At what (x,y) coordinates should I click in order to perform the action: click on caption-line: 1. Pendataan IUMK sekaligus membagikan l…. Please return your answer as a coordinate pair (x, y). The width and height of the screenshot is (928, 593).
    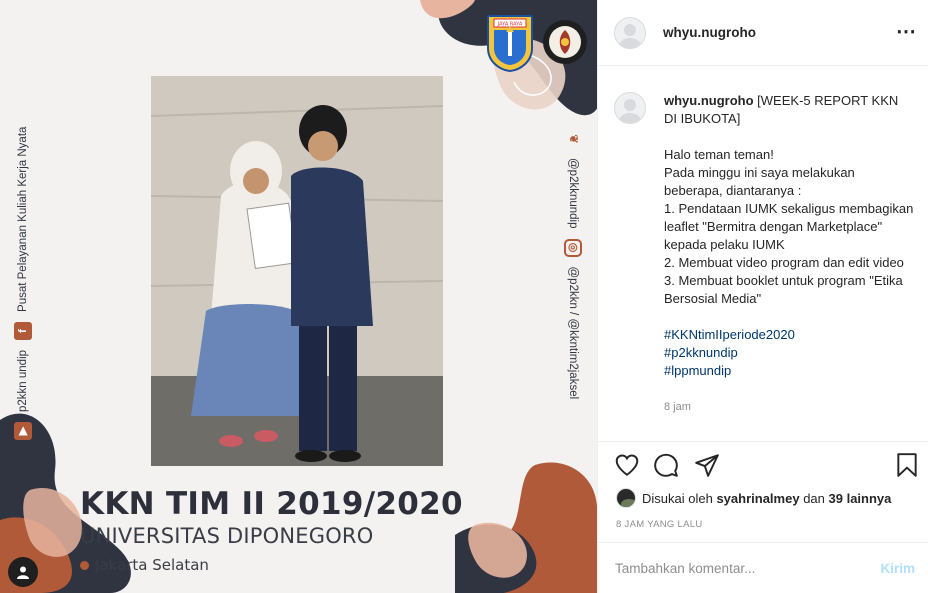
    Looking at the image, I should click on (789, 226).